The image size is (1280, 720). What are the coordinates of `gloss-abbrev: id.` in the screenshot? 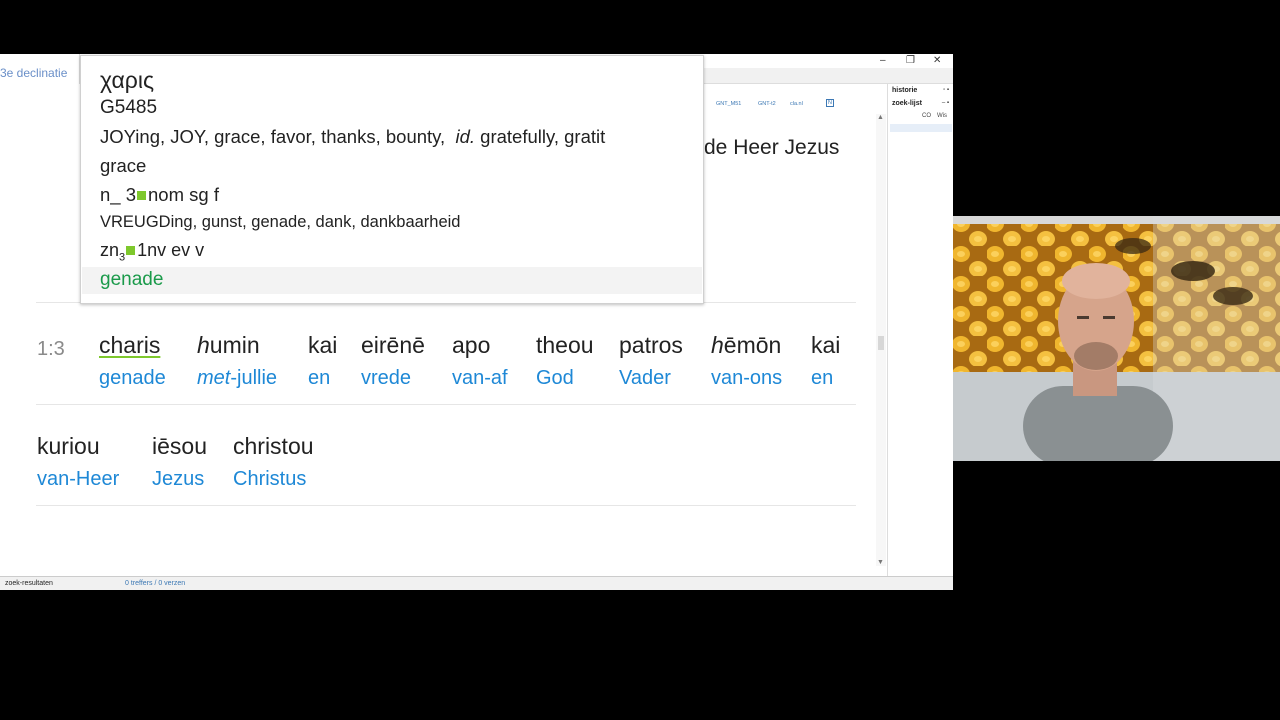 It's located at (465, 136).